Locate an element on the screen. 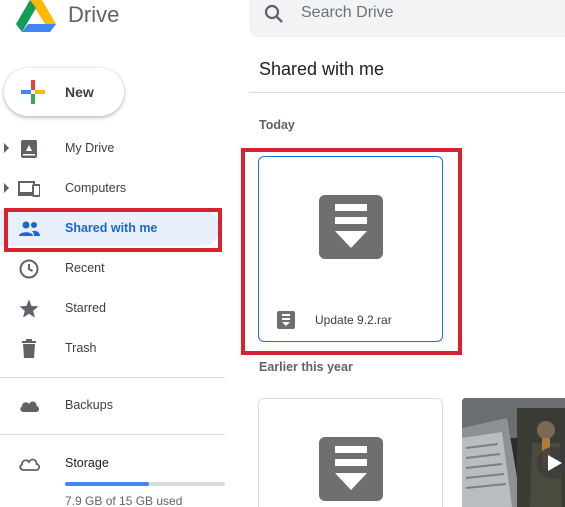 This screenshot has height=507, width=565. sidebar-item-backups: Backups is located at coordinates (110, 405).